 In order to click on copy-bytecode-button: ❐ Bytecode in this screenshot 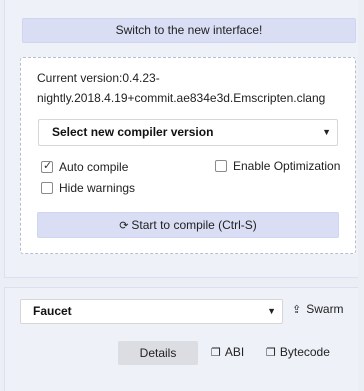, I will do `click(298, 352)`.